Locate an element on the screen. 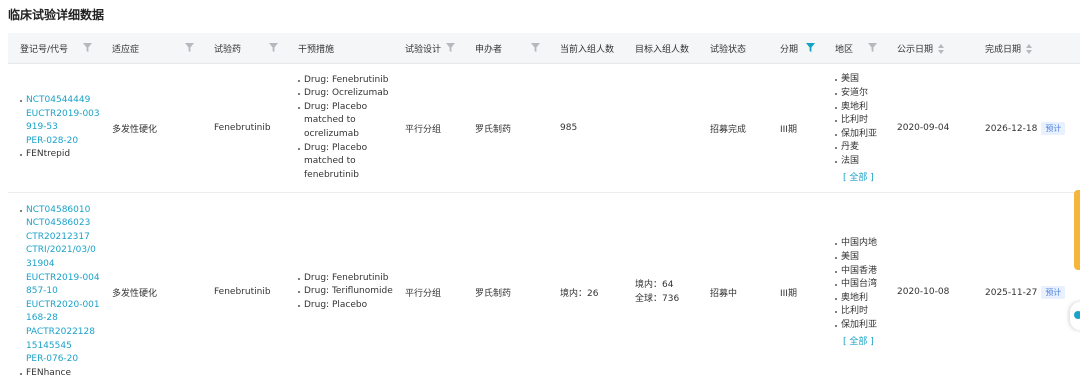  reg-id-link: NCT04586010 is located at coordinates (58, 210).